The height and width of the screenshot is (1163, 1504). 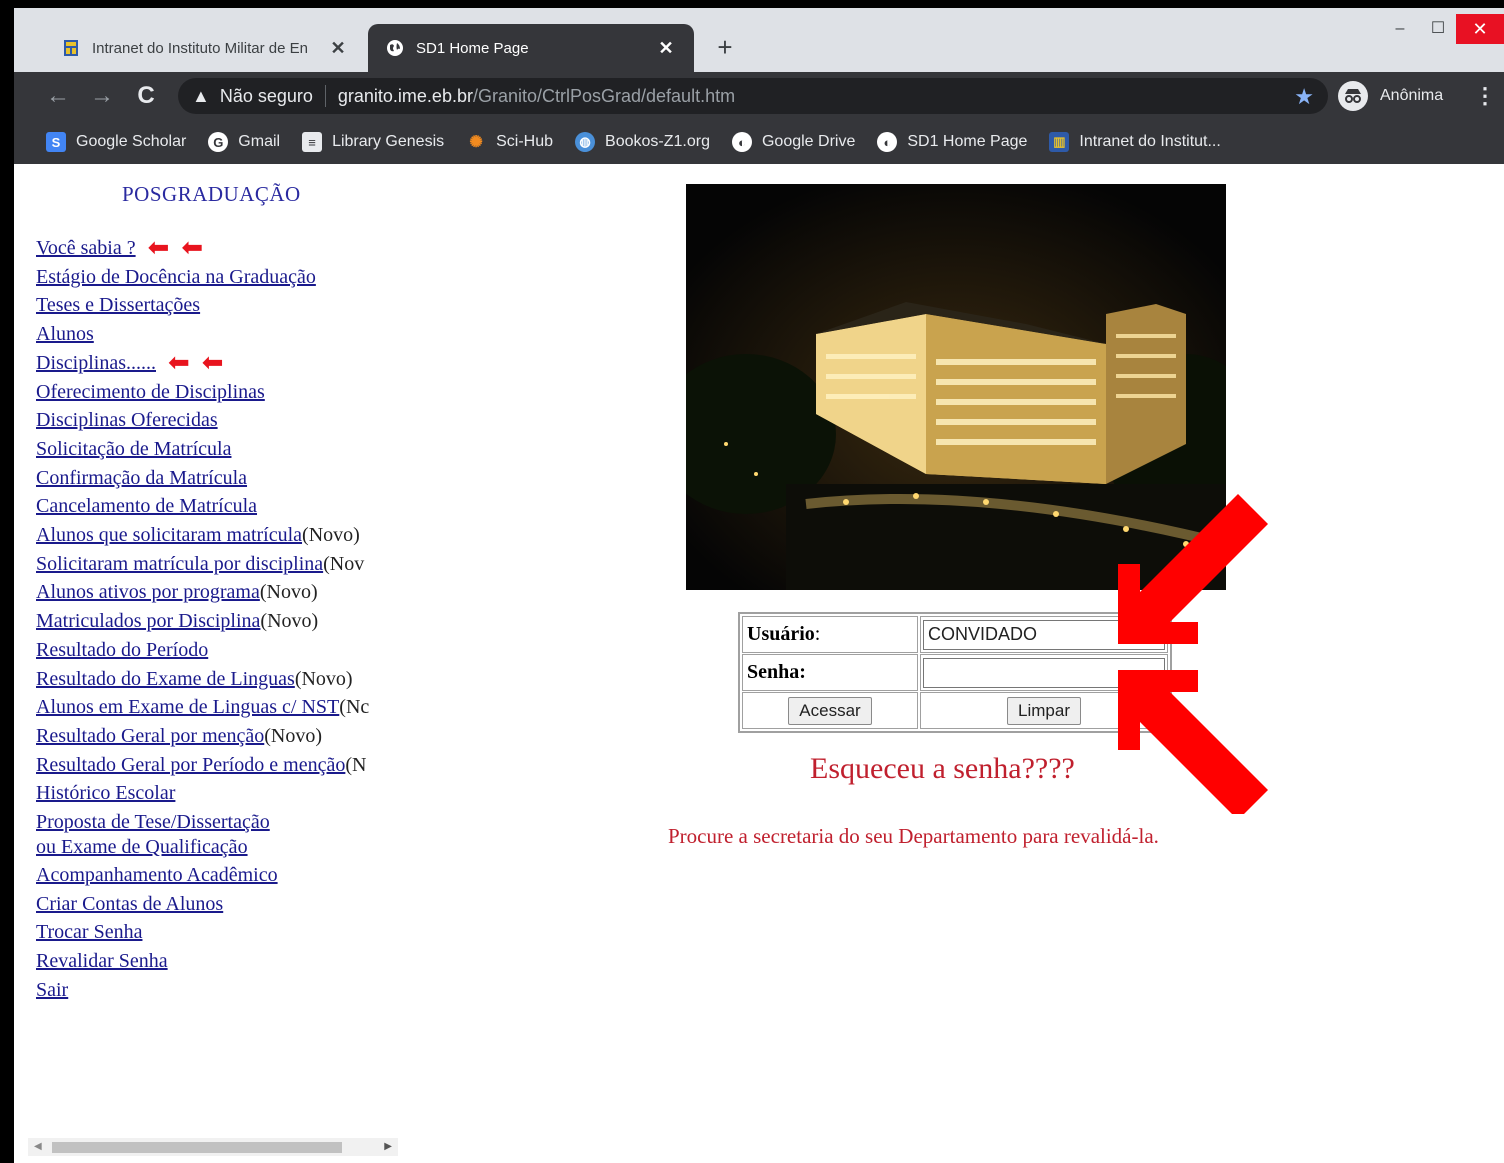 I want to click on bookmark-google-drive: ◐ Google Drive, so click(x=793, y=142).